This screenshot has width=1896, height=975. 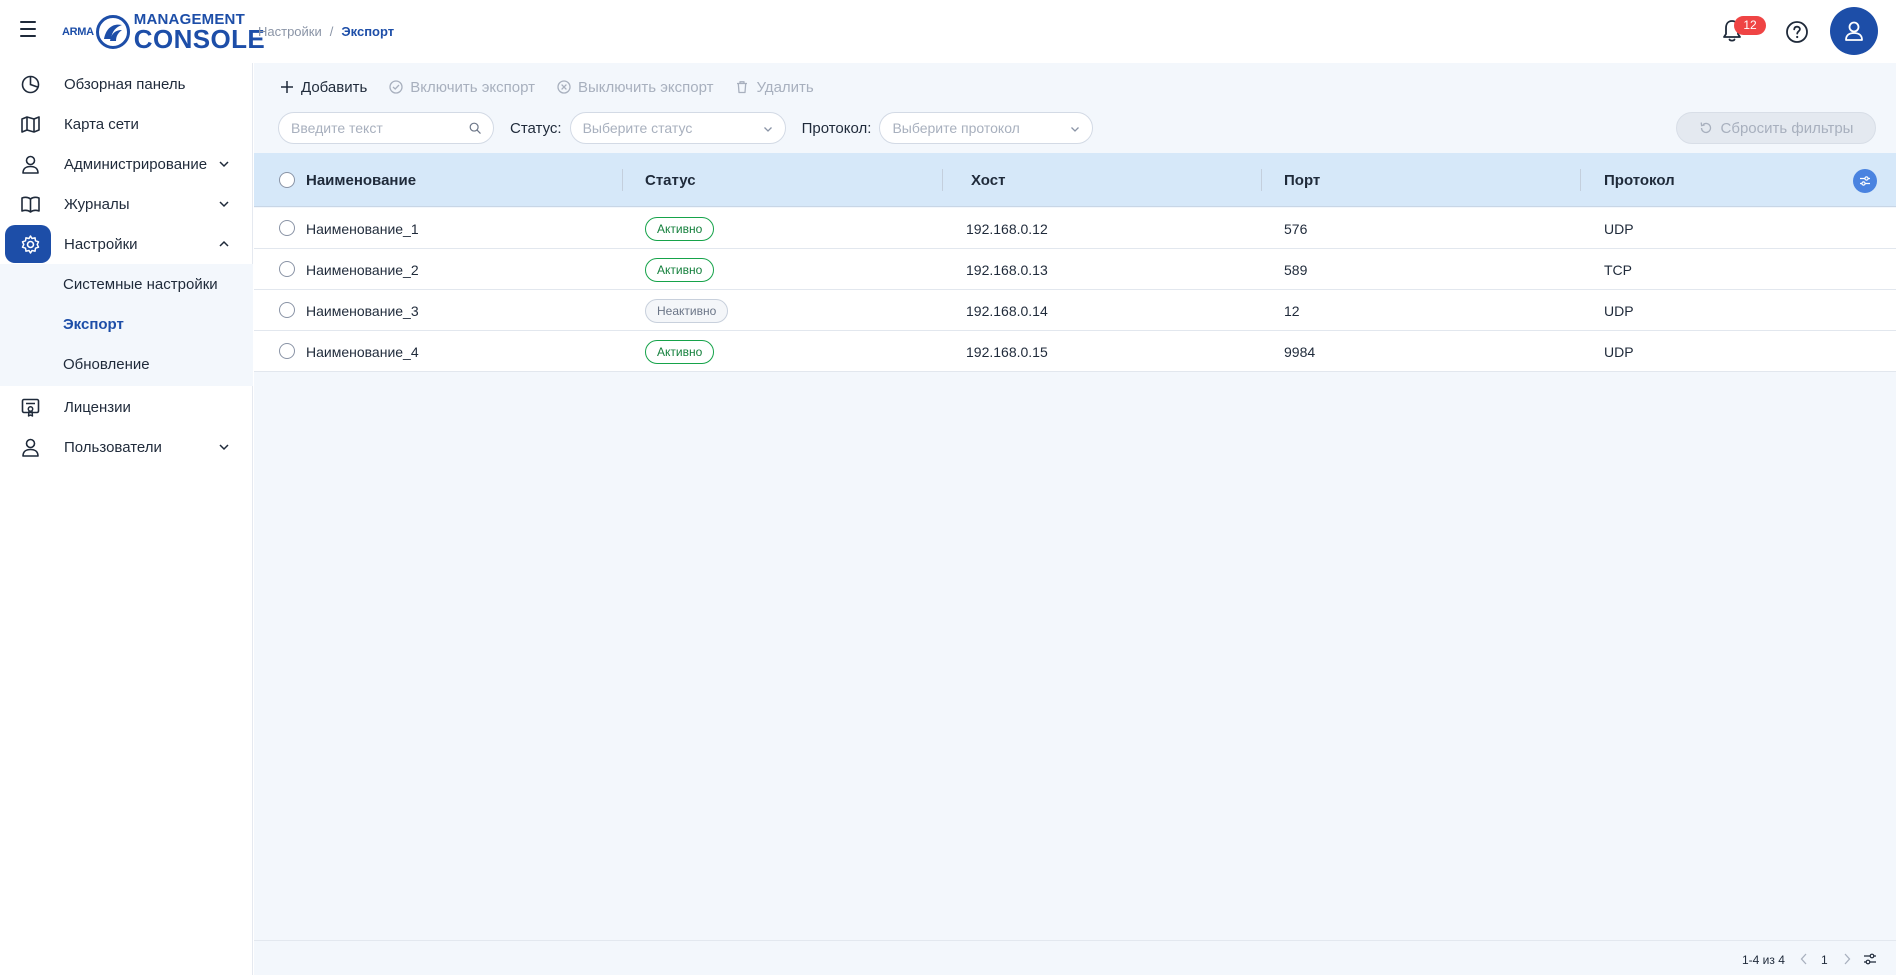 I want to click on cell-host: 192.168.0.15, so click(x=1007, y=352).